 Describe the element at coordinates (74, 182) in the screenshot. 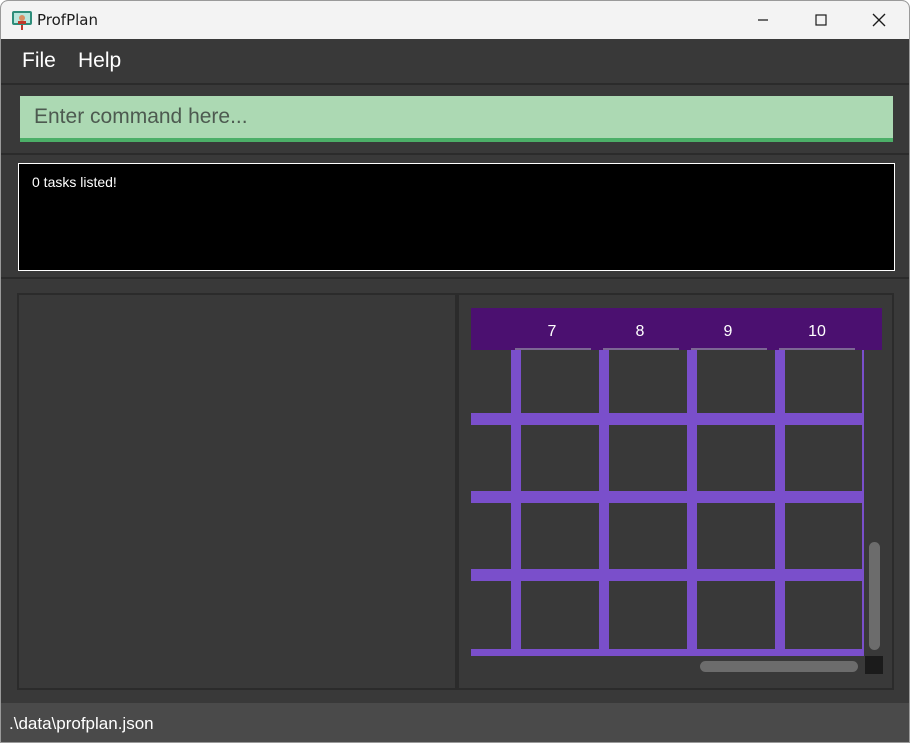

I see `result-message: 0 tasks listed!` at that location.